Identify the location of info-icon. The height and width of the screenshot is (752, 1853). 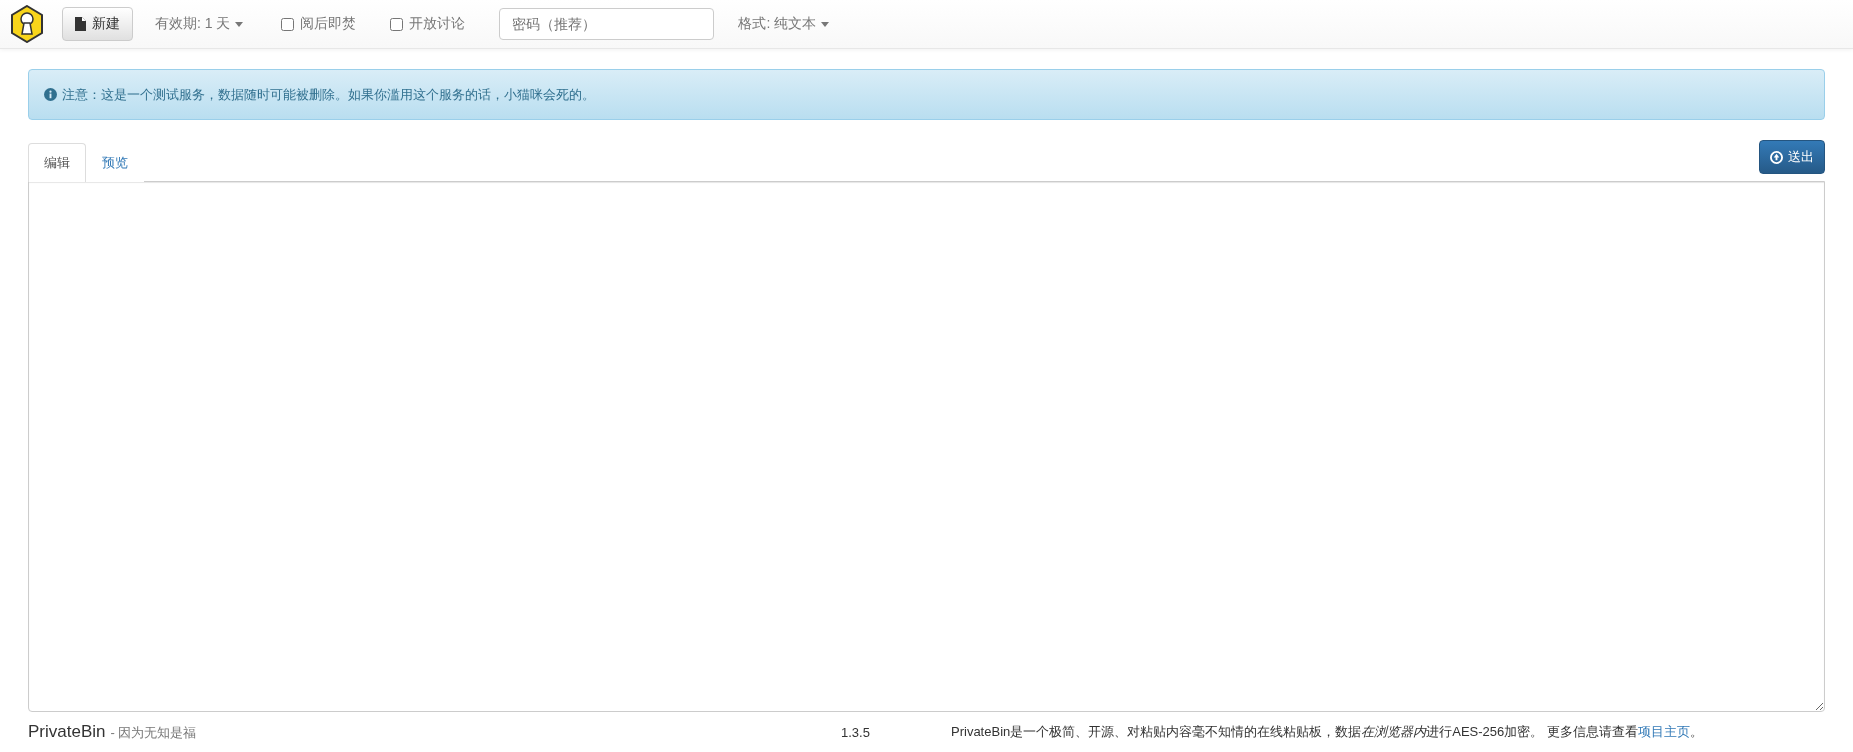
(50, 94).